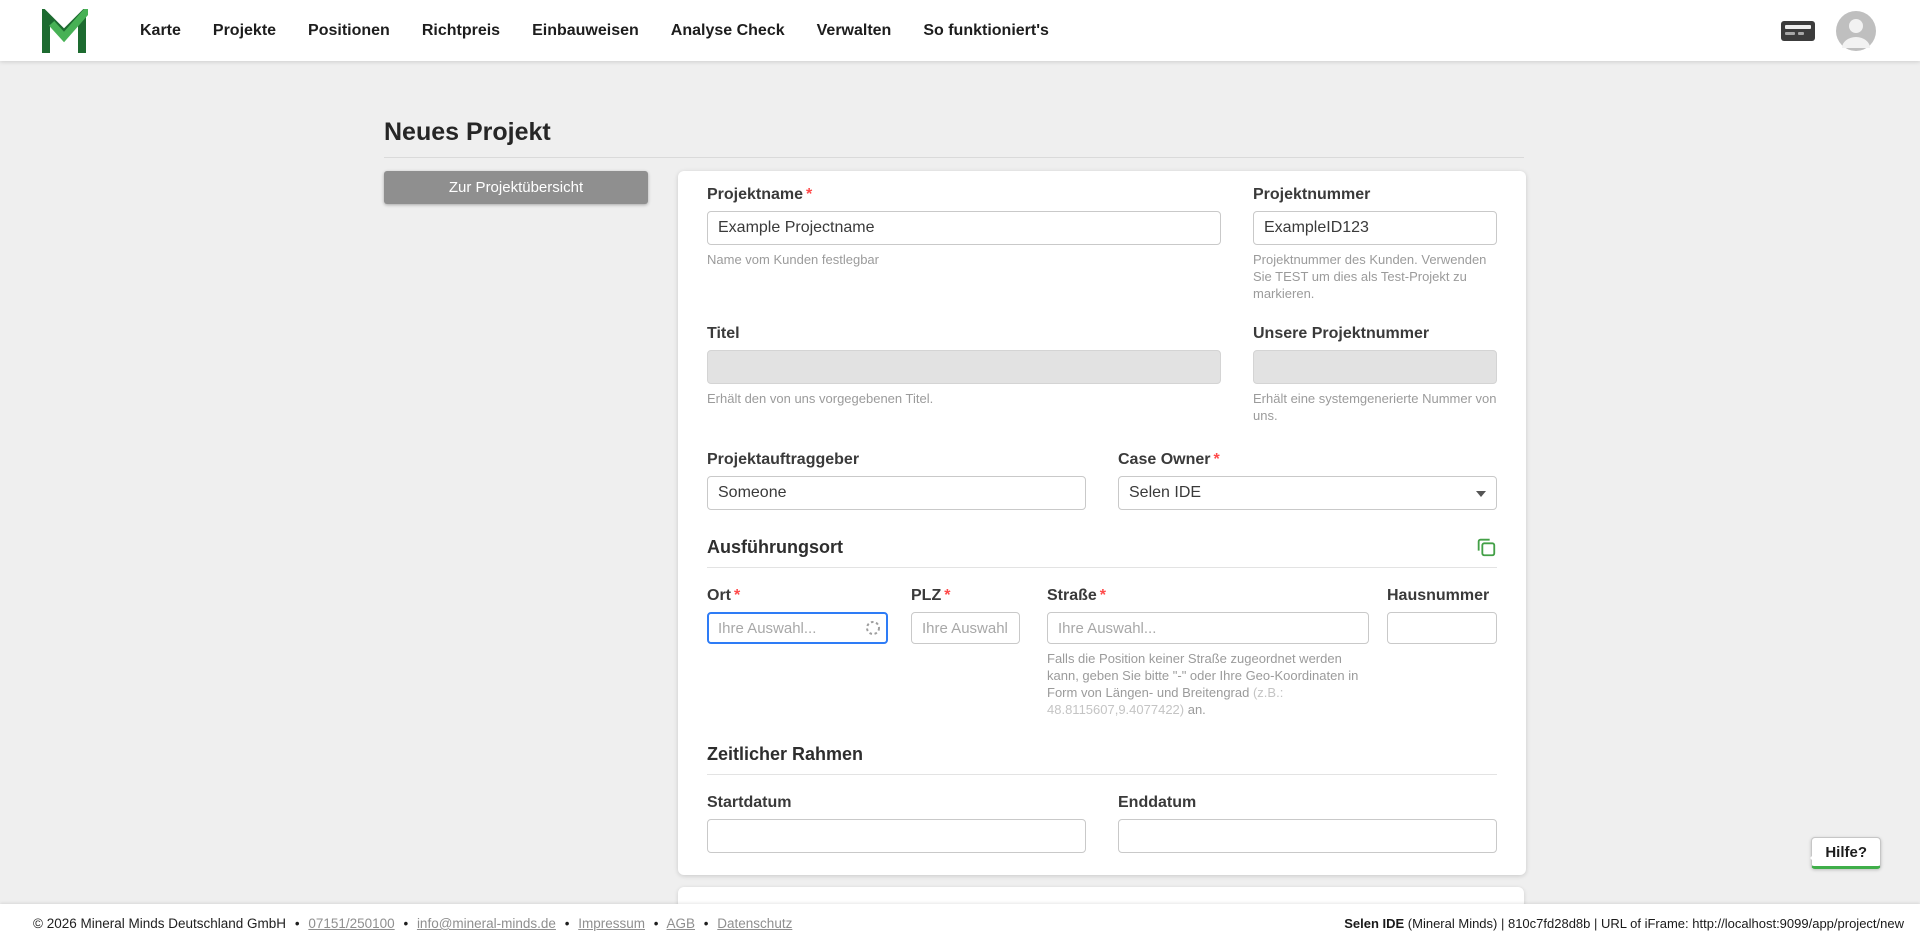 The image size is (1920, 943). I want to click on nav-karte: Karte, so click(160, 31).